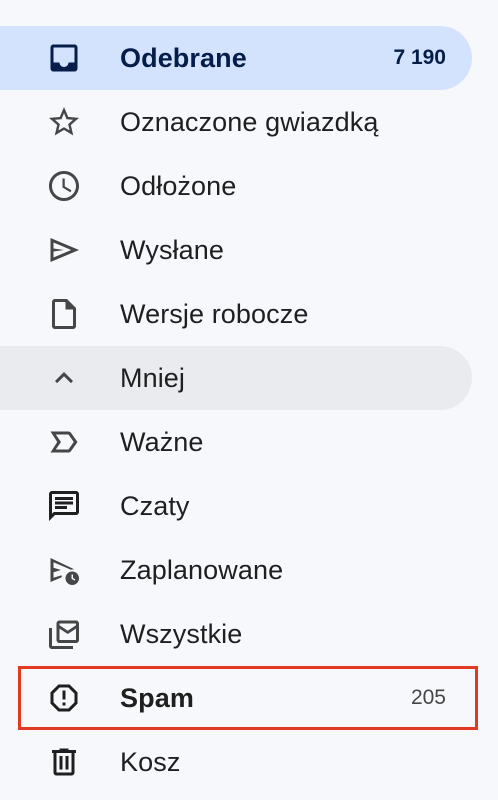  Describe the element at coordinates (162, 441) in the screenshot. I see `sidebar-item-label: Ważne` at that location.